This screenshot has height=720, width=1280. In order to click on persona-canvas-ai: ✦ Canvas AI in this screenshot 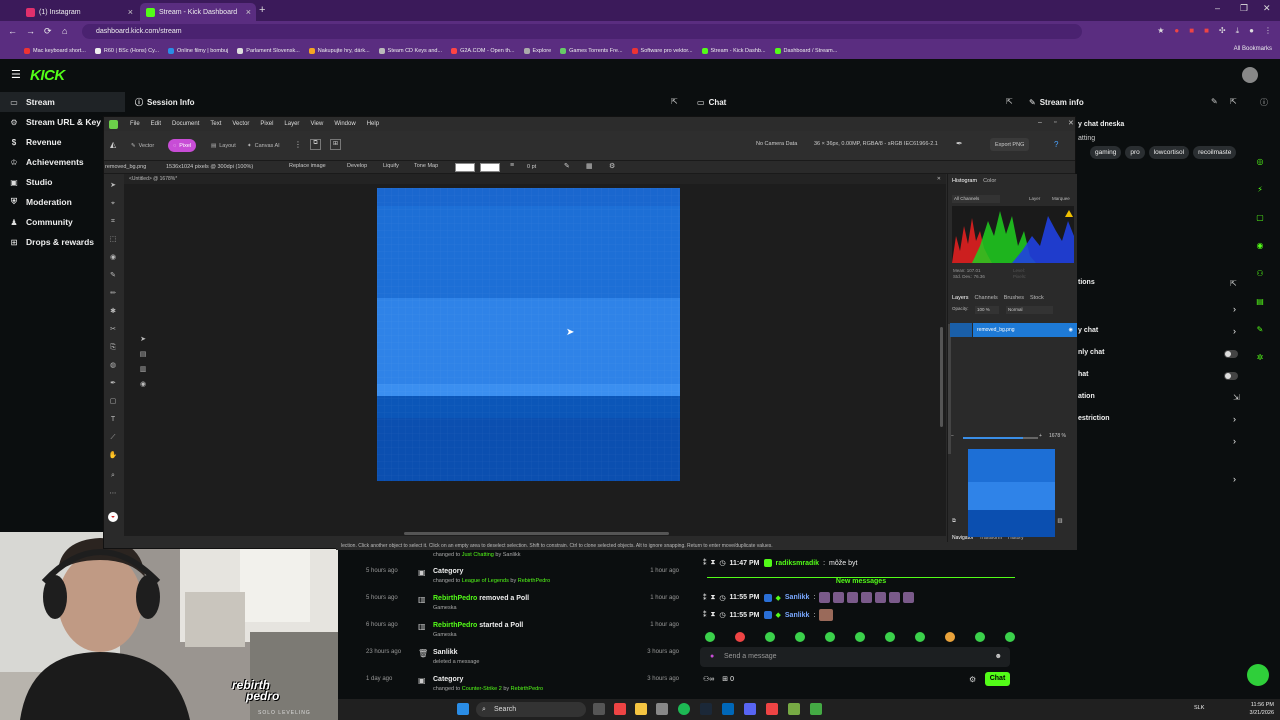, I will do `click(263, 145)`.